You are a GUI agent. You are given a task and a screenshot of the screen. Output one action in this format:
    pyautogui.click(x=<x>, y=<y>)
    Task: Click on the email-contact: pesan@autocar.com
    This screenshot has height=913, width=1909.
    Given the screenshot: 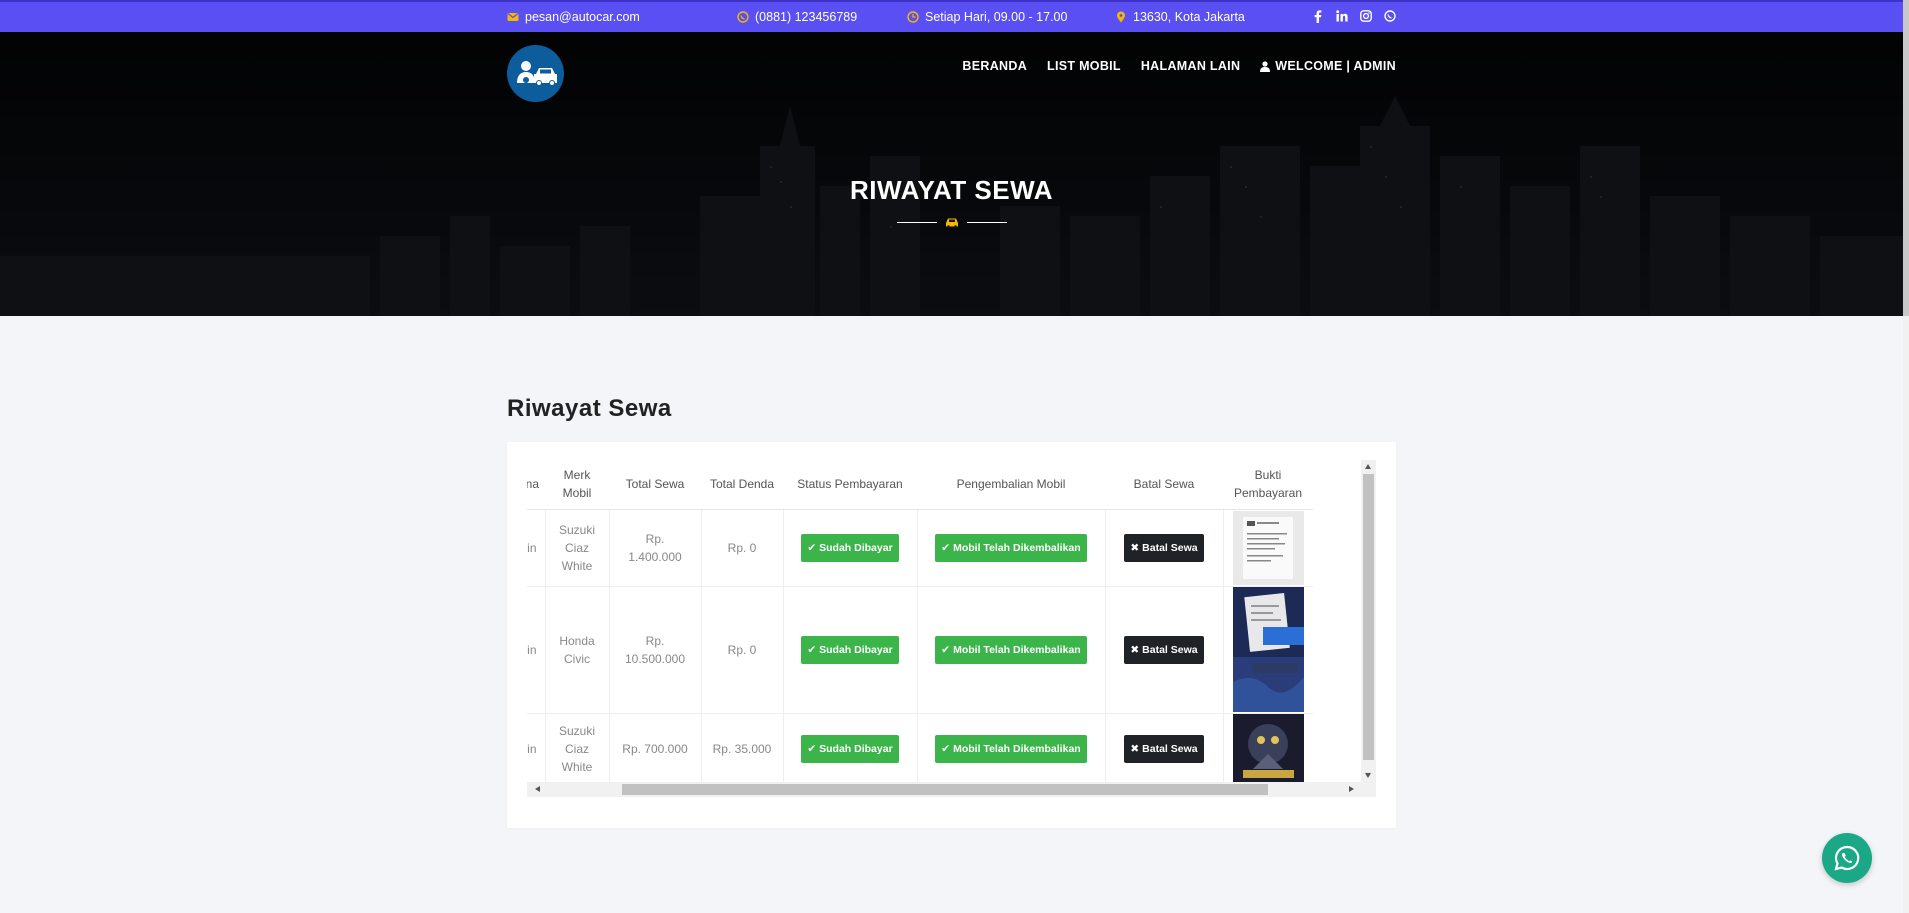 What is the action you would take?
    pyautogui.click(x=573, y=17)
    